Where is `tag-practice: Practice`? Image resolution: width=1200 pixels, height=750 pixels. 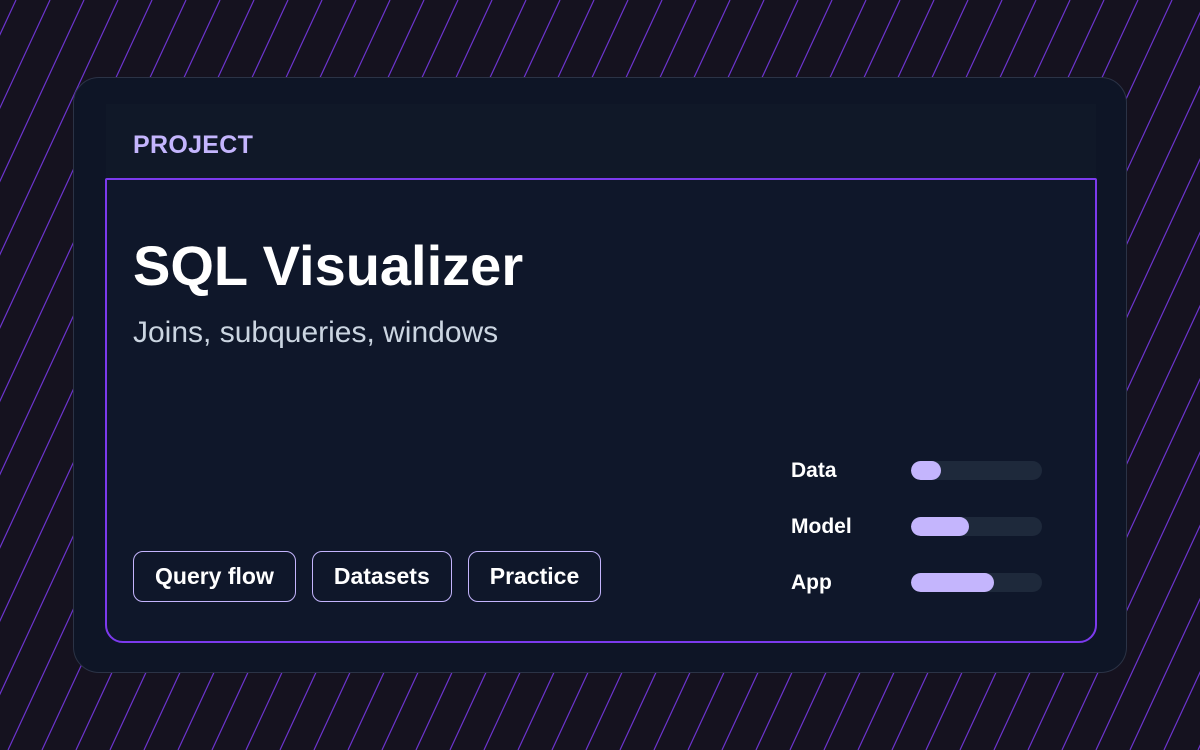 tag-practice: Practice is located at coordinates (534, 576).